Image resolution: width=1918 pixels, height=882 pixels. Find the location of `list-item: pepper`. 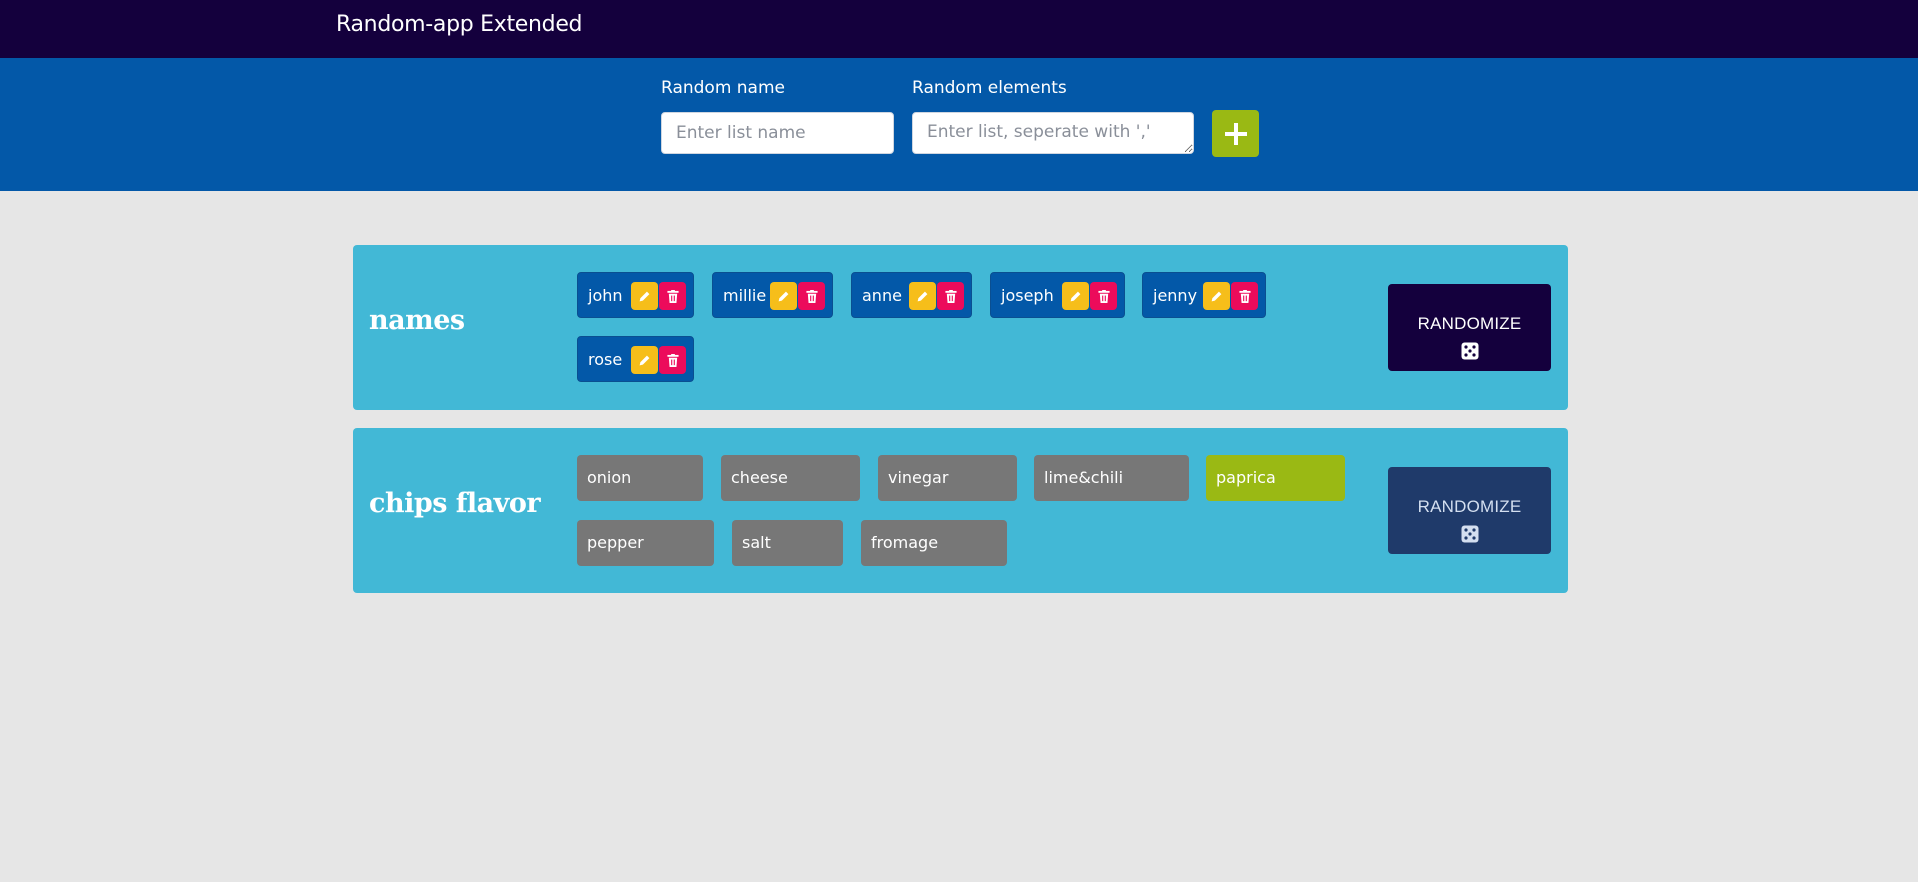

list-item: pepper is located at coordinates (645, 543).